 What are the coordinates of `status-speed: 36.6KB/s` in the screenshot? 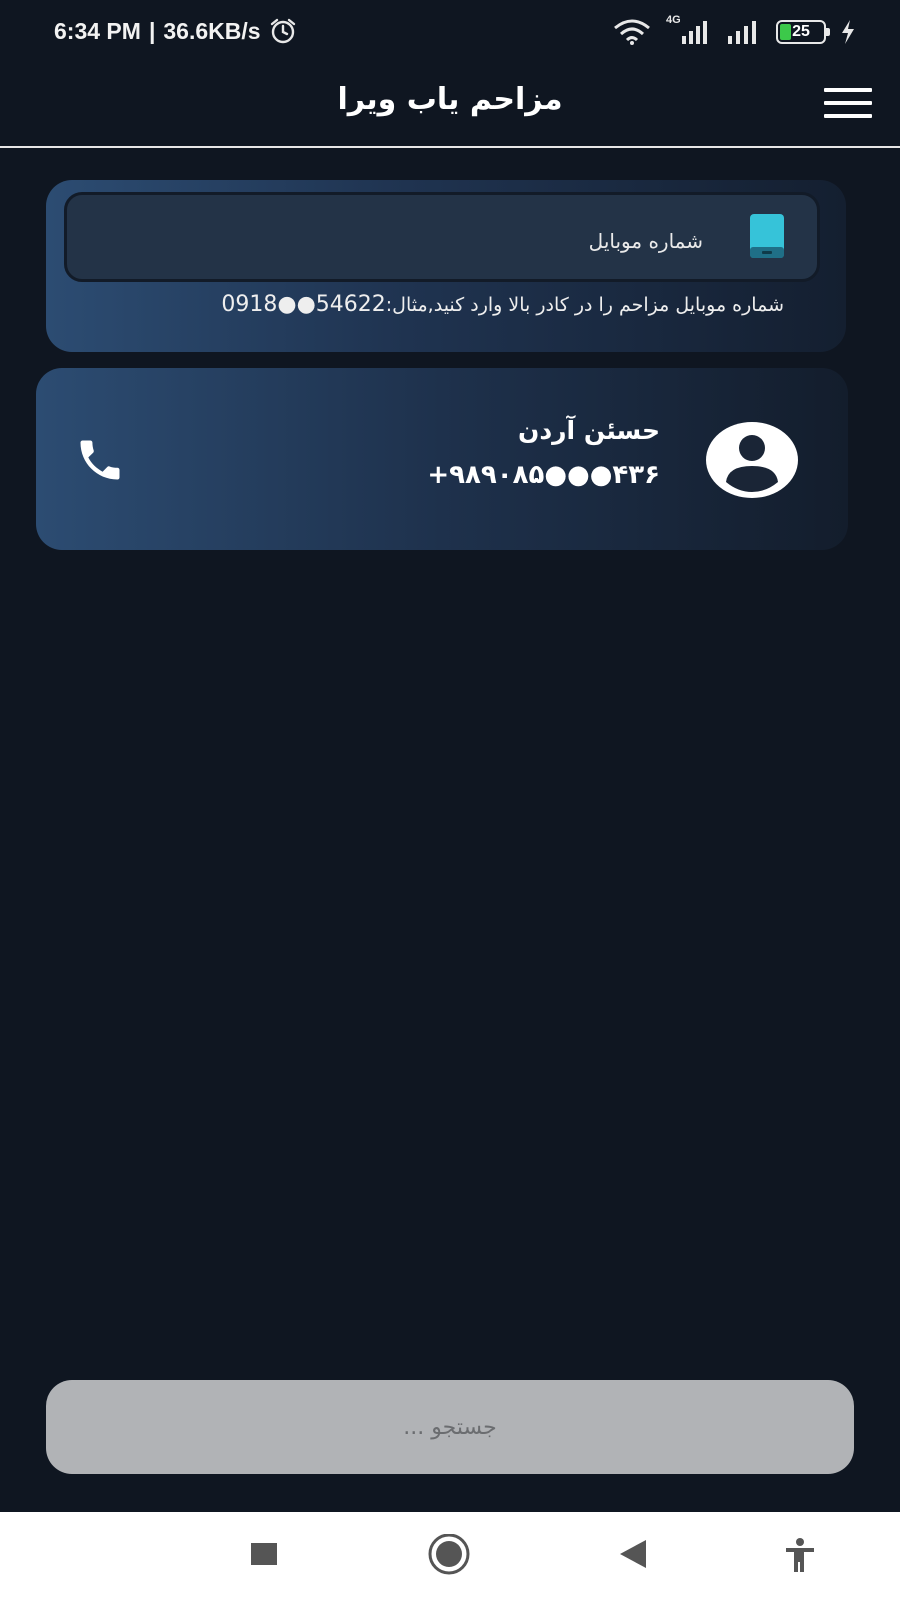 It's located at (212, 30).